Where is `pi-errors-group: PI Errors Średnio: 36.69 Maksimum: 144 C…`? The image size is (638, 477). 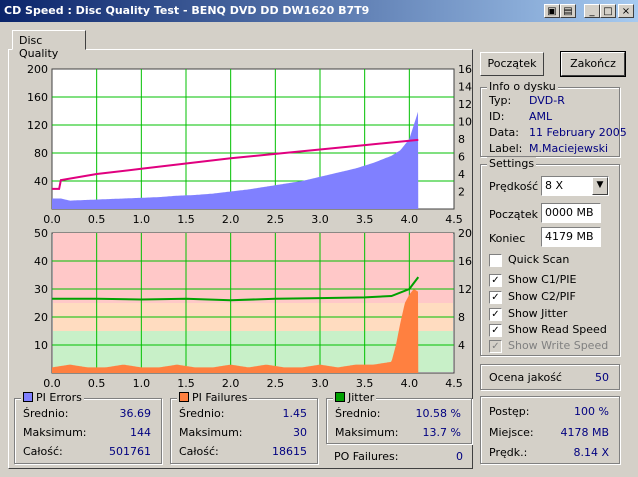
pi-errors-group: PI Errors Średnio: 36.69 Maksimum: 144 C… is located at coordinates (88, 427).